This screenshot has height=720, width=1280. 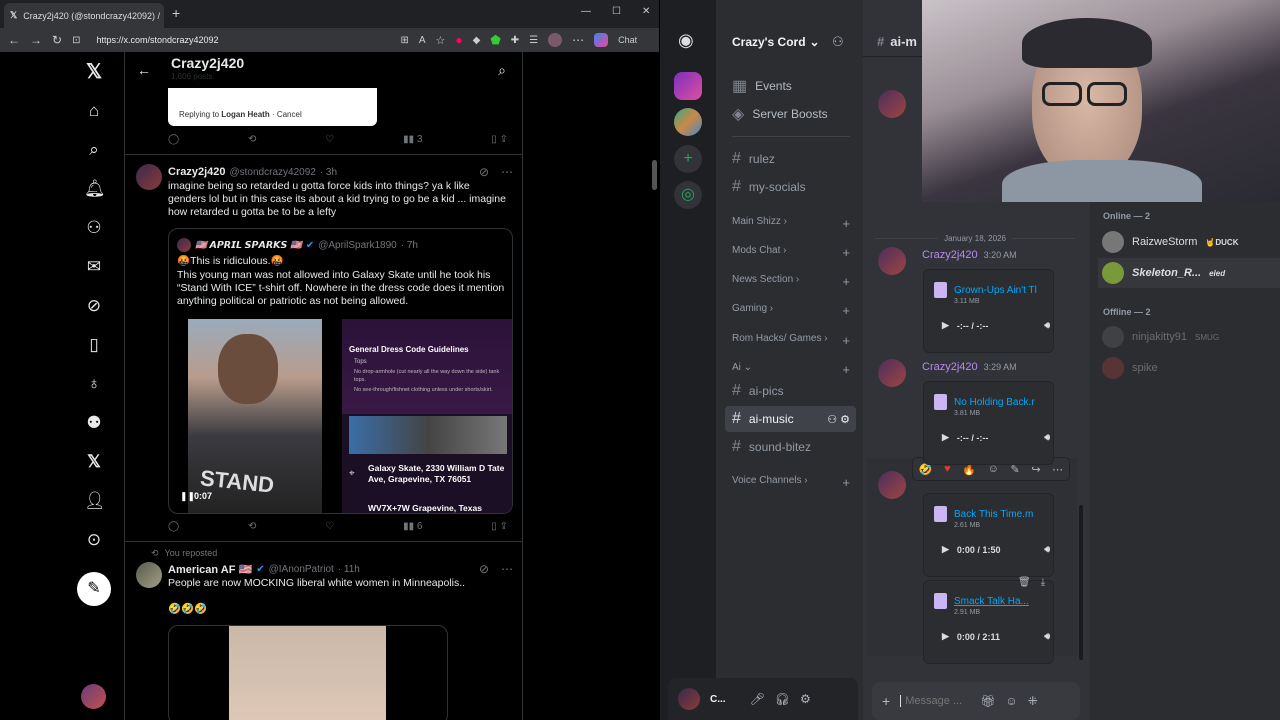 What do you see at coordinates (688, 159) in the screenshot?
I see `add-server-icon: +` at bounding box center [688, 159].